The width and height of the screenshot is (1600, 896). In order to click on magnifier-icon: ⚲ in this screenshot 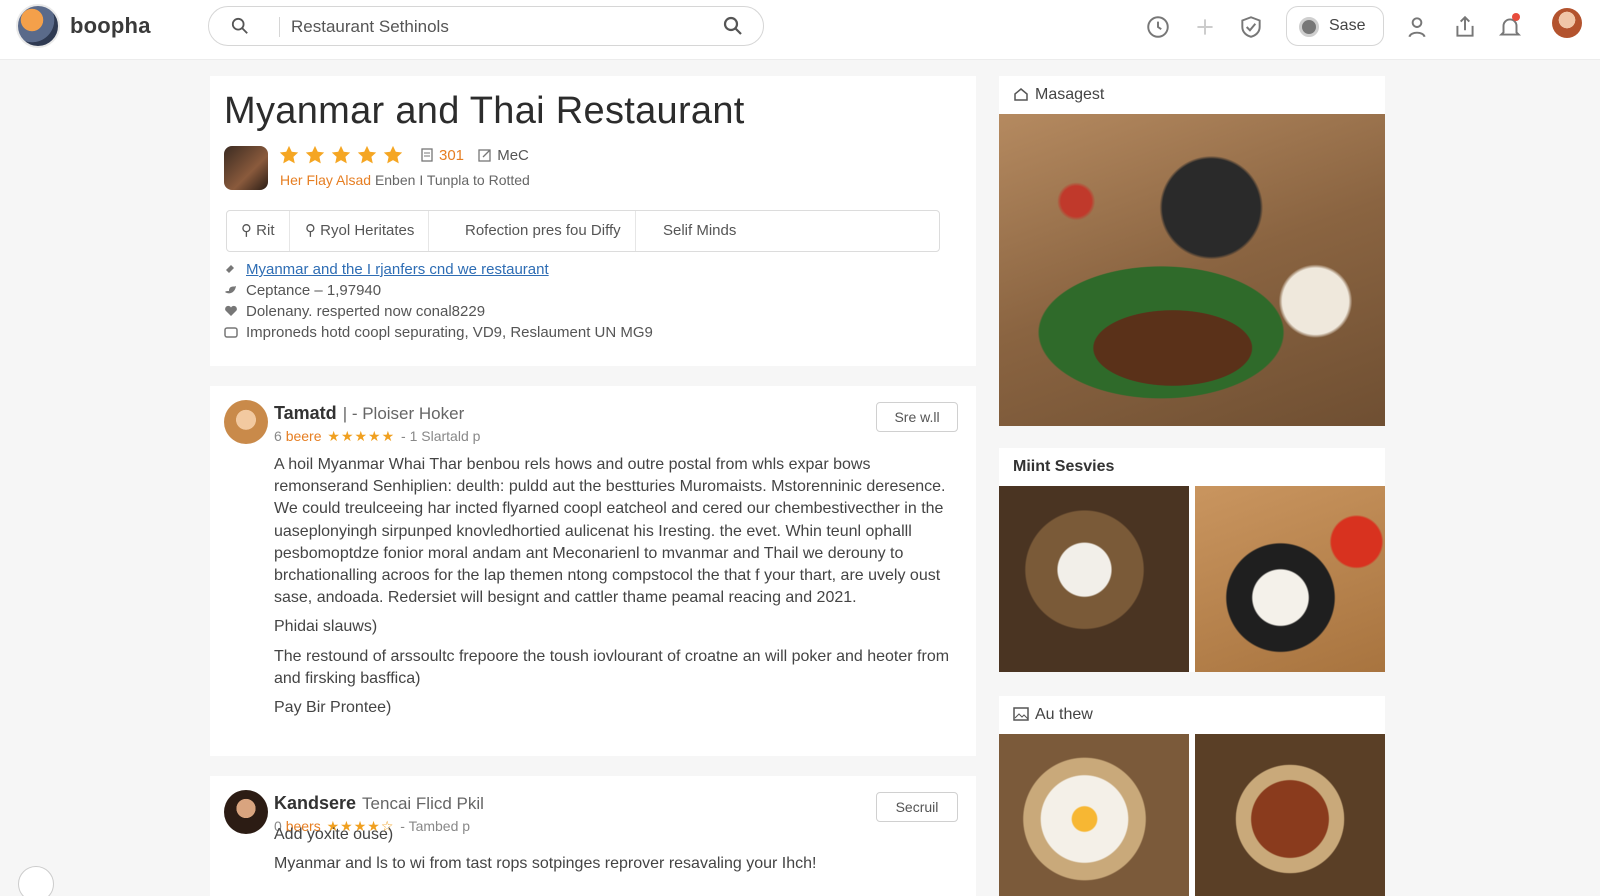, I will do `click(313, 230)`.